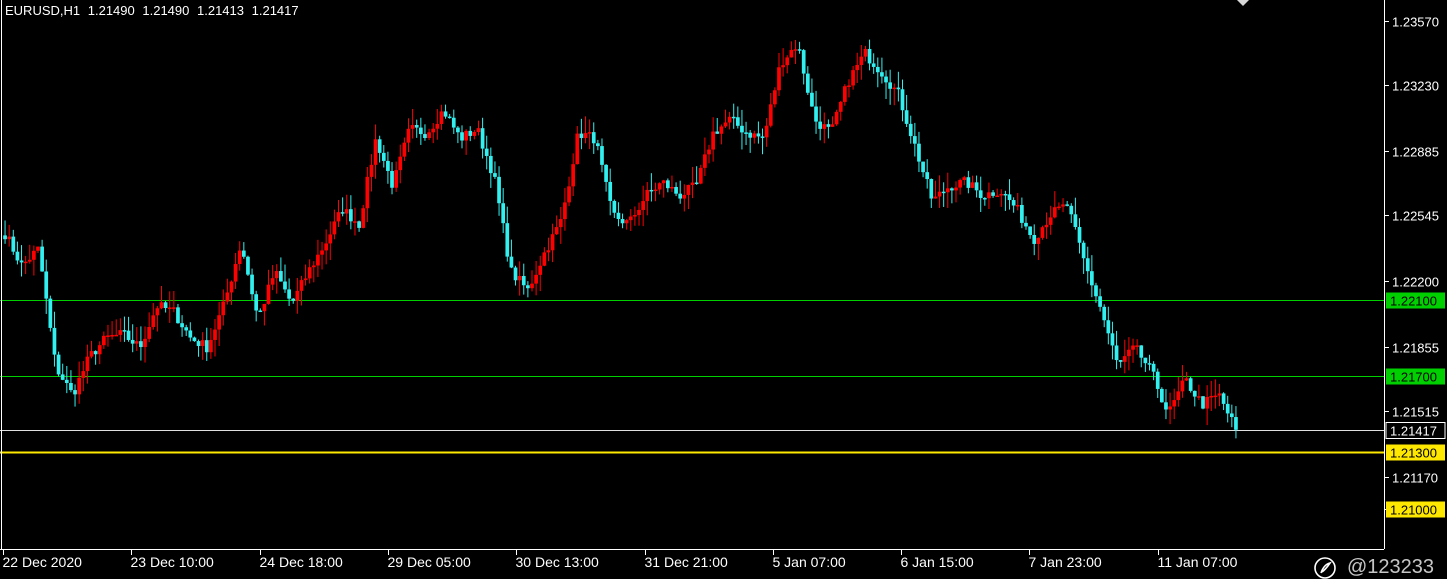 The image size is (1447, 579). What do you see at coordinates (1325, 568) in the screenshot?
I see `feather-logo-icon` at bounding box center [1325, 568].